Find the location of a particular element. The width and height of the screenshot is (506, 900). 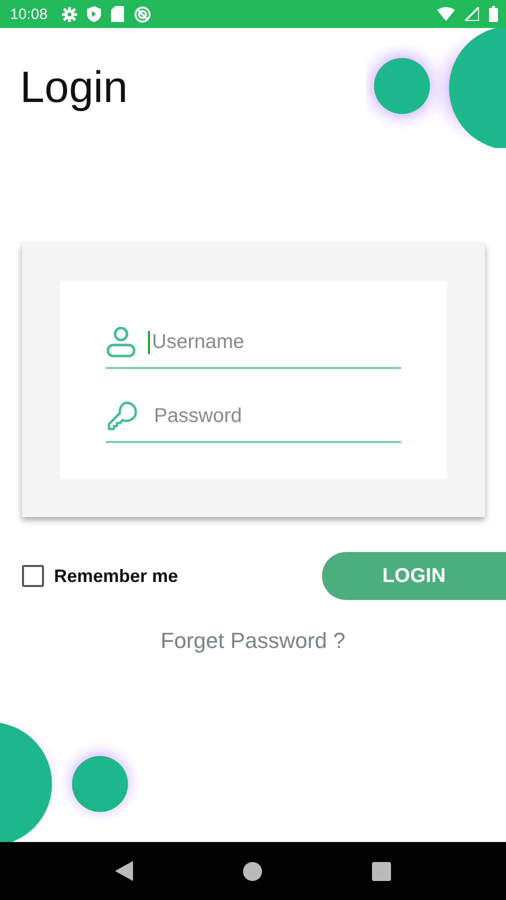

home-icon is located at coordinates (252, 871).